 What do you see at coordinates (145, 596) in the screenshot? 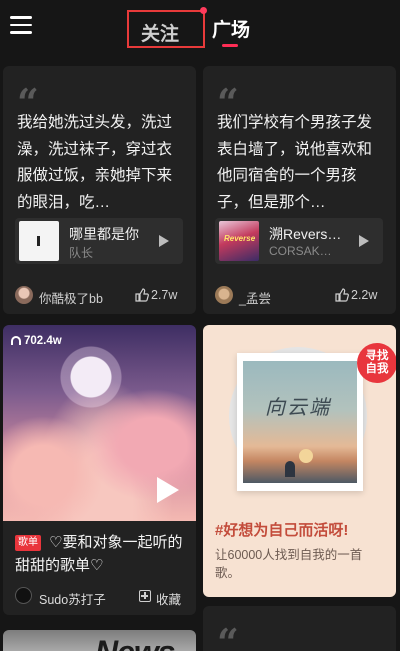
I see `add-favorite-icon` at bounding box center [145, 596].